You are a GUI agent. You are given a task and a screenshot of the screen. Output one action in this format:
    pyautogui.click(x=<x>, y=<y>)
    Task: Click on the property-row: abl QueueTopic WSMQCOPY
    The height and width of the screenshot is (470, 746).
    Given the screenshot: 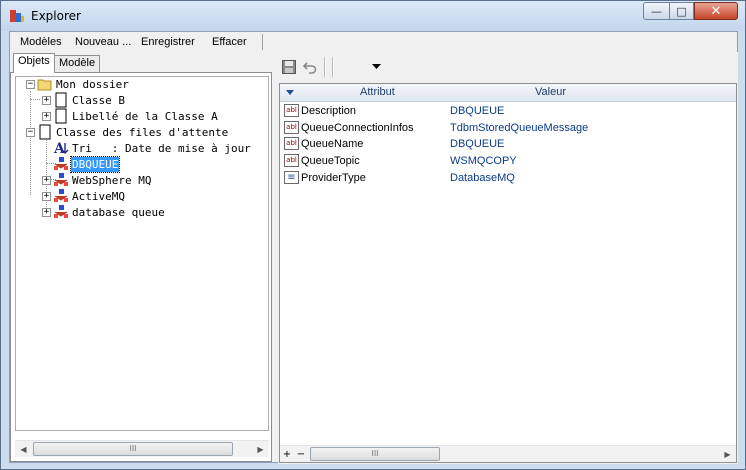 What is the action you would take?
    pyautogui.click(x=508, y=161)
    